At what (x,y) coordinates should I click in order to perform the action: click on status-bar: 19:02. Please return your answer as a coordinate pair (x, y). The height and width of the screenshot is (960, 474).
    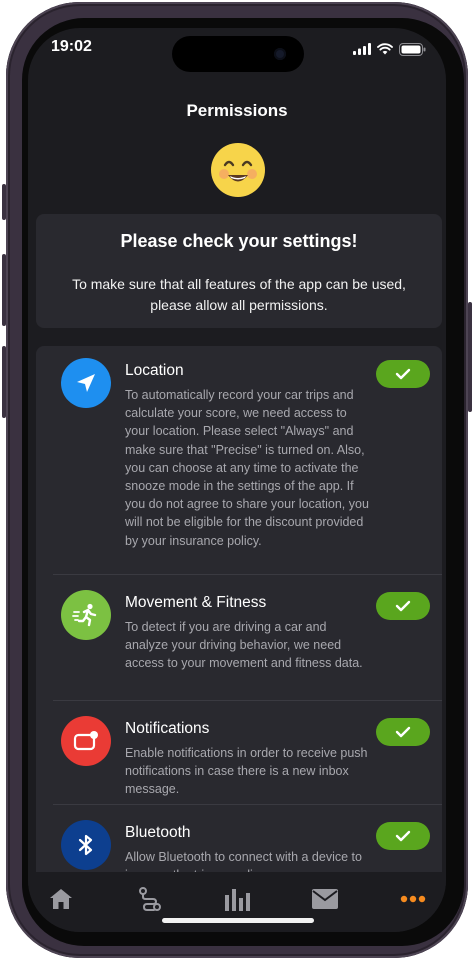
    Looking at the image, I should click on (237, 53).